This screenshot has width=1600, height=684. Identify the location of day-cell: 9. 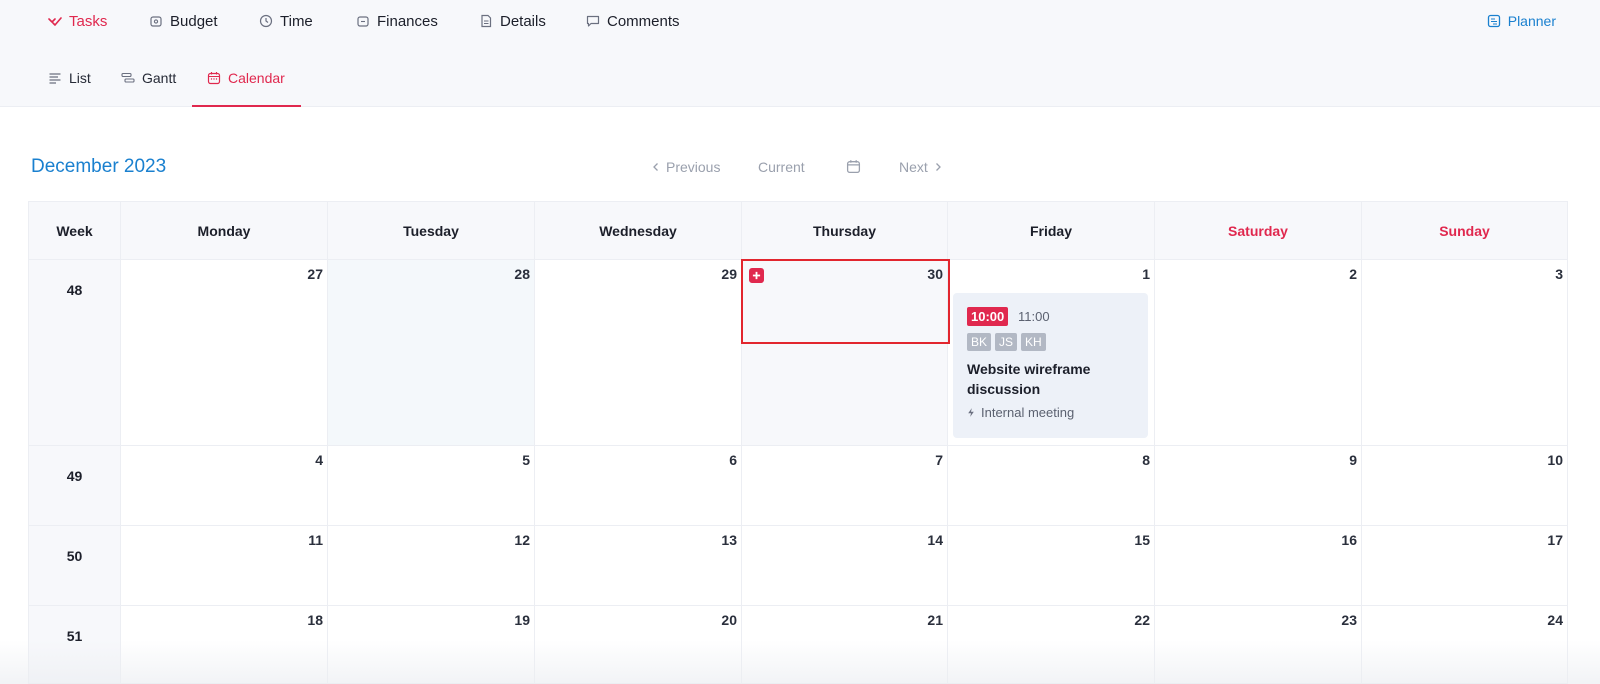
(1257, 486).